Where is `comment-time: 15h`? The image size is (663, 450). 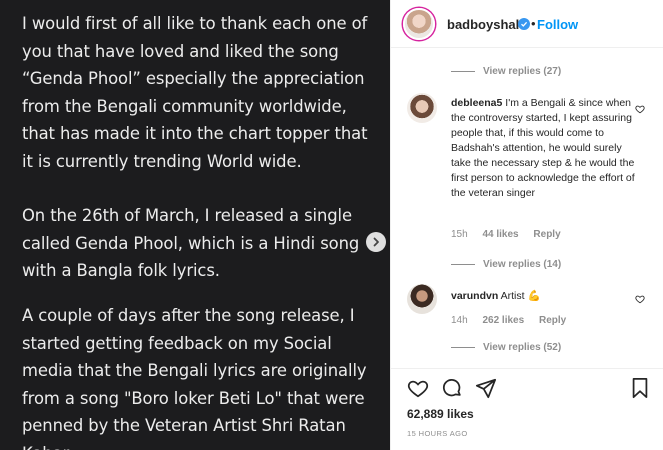
comment-time: 15h is located at coordinates (459, 234).